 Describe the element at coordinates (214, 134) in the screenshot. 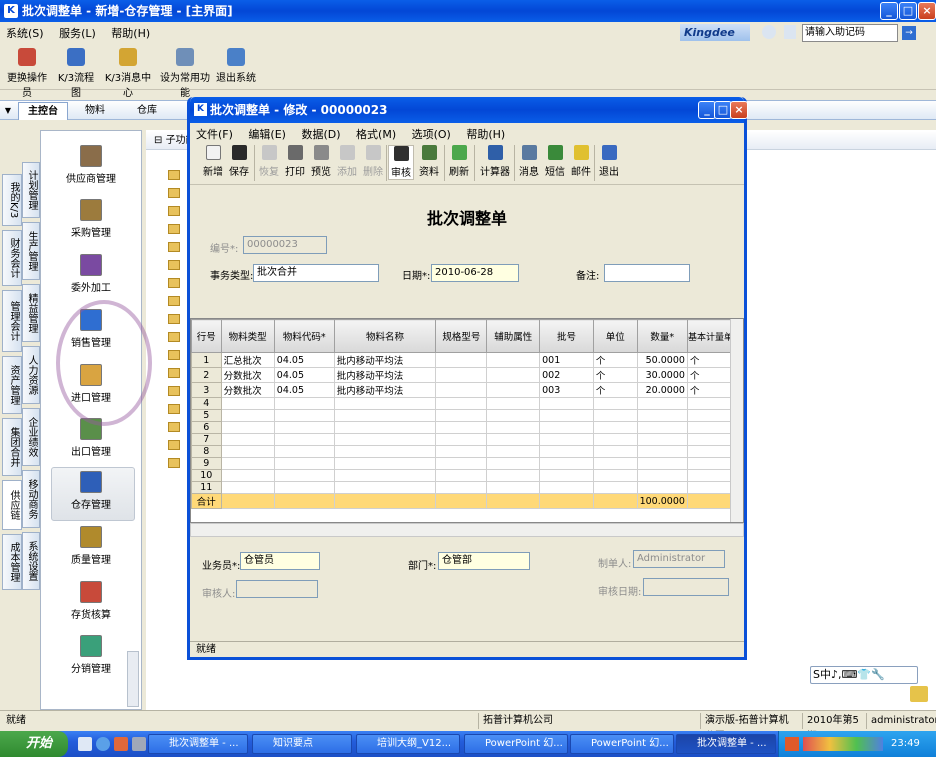

I see `menu-file: 文件(F)` at that location.